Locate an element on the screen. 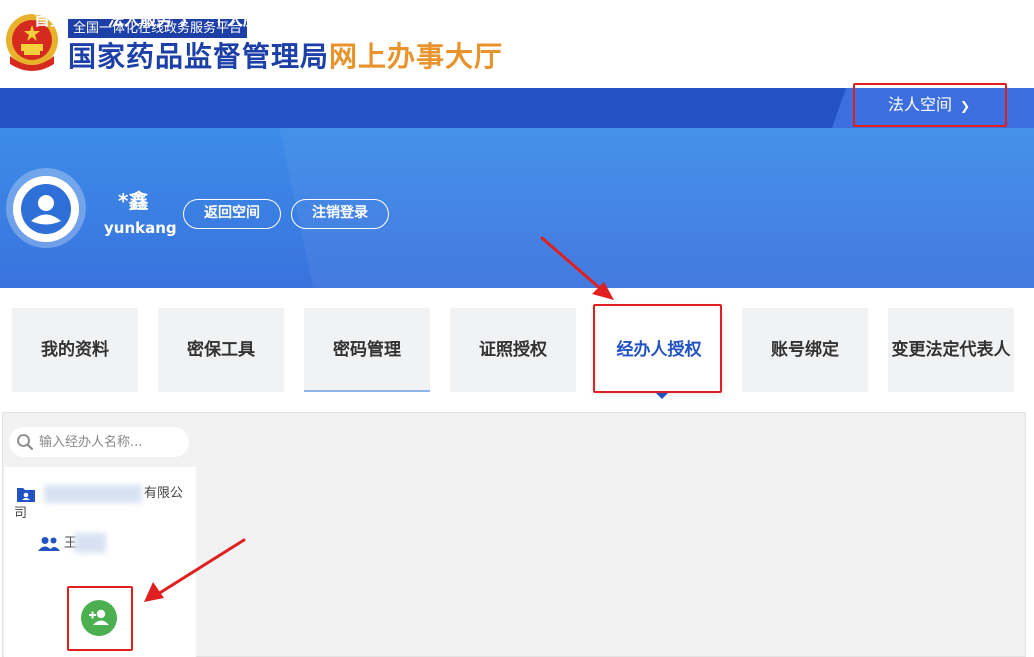 The width and height of the screenshot is (1034, 657). user-display-name: *鑫 is located at coordinates (133, 201).